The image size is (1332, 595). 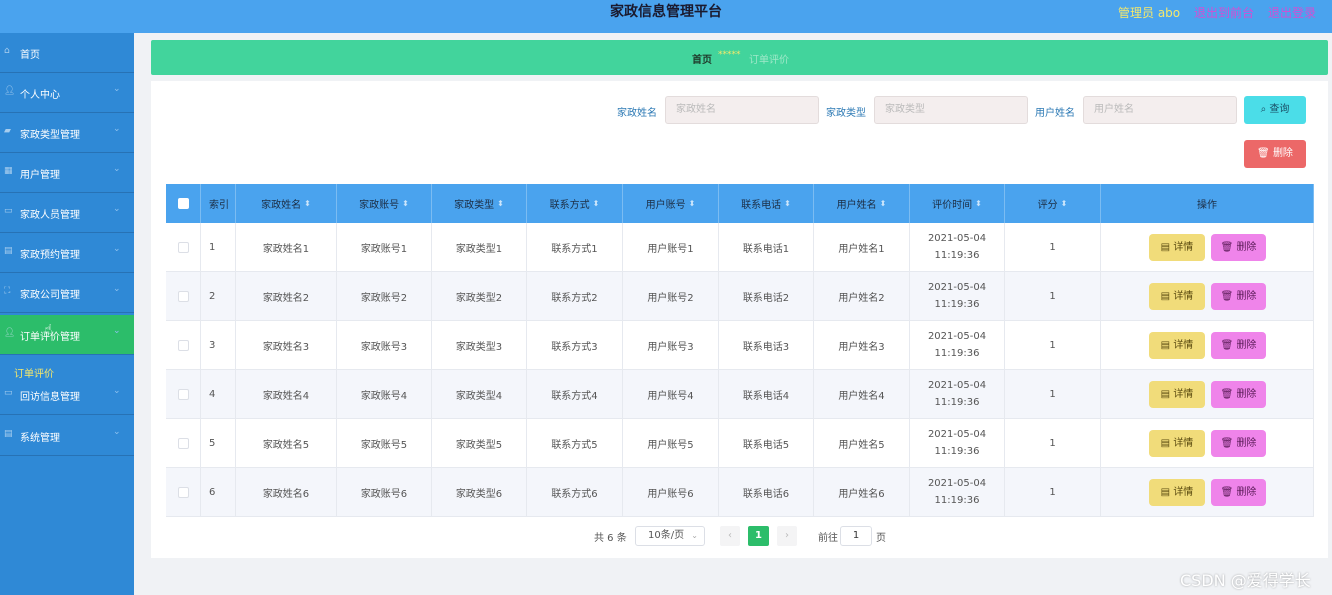 I want to click on table-cell-chk, so click(x=183, y=443).